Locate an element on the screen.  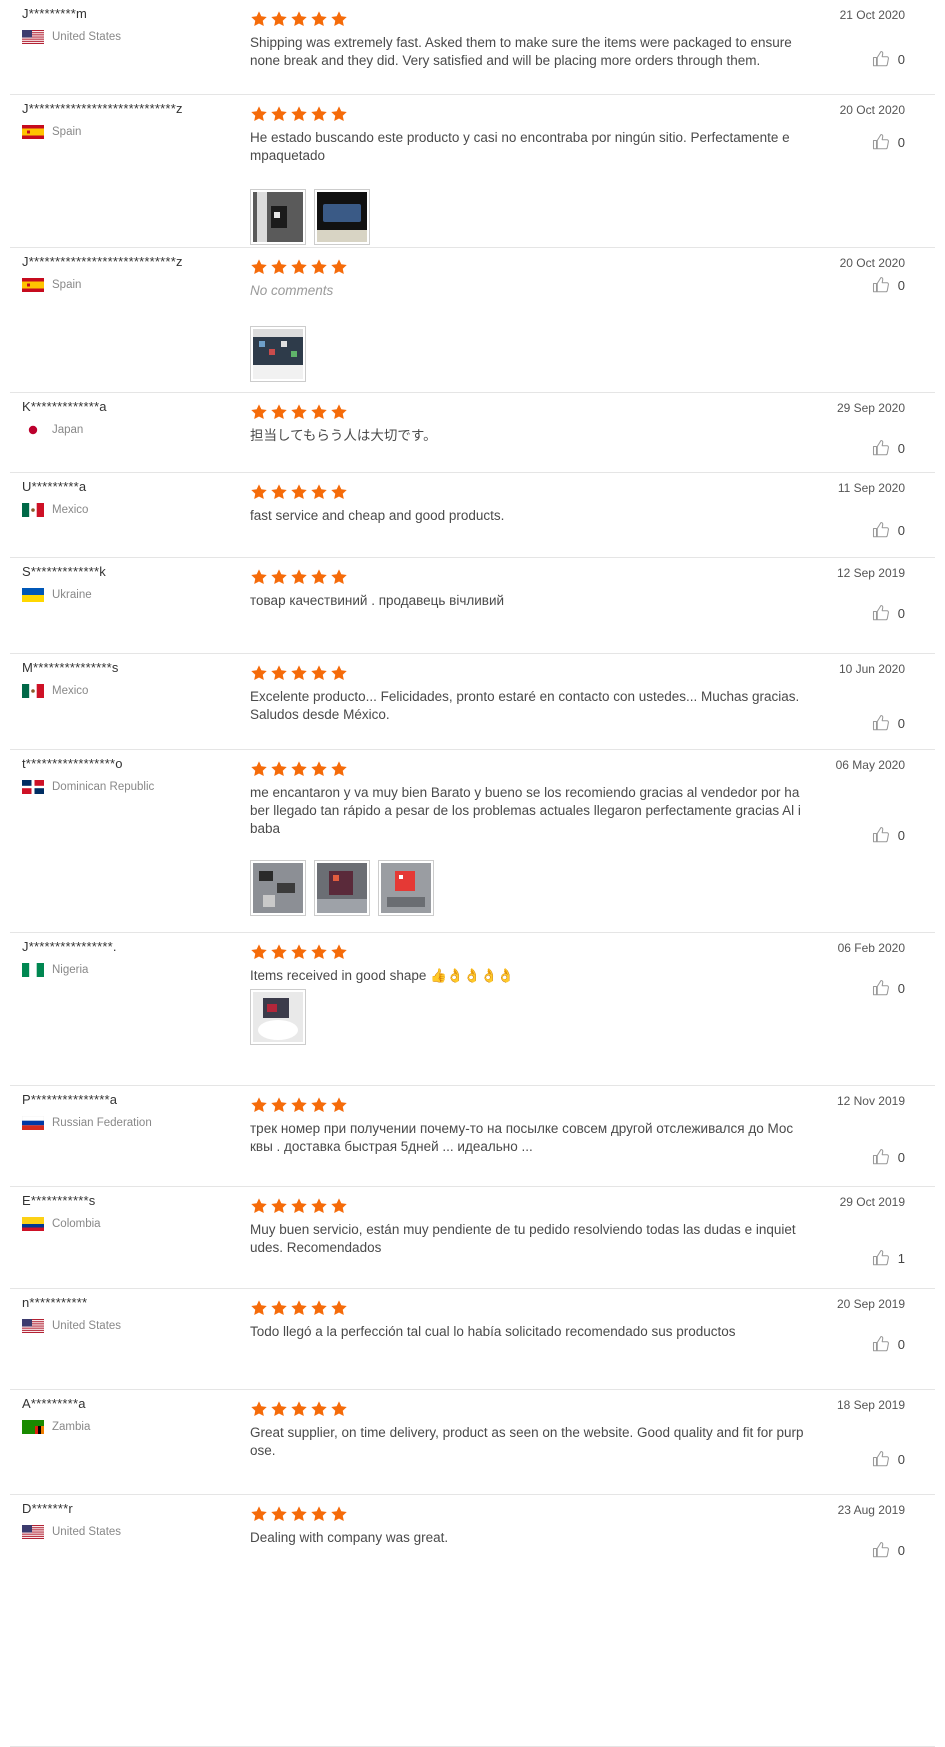
reviewer-country: United States is located at coordinates (71, 37).